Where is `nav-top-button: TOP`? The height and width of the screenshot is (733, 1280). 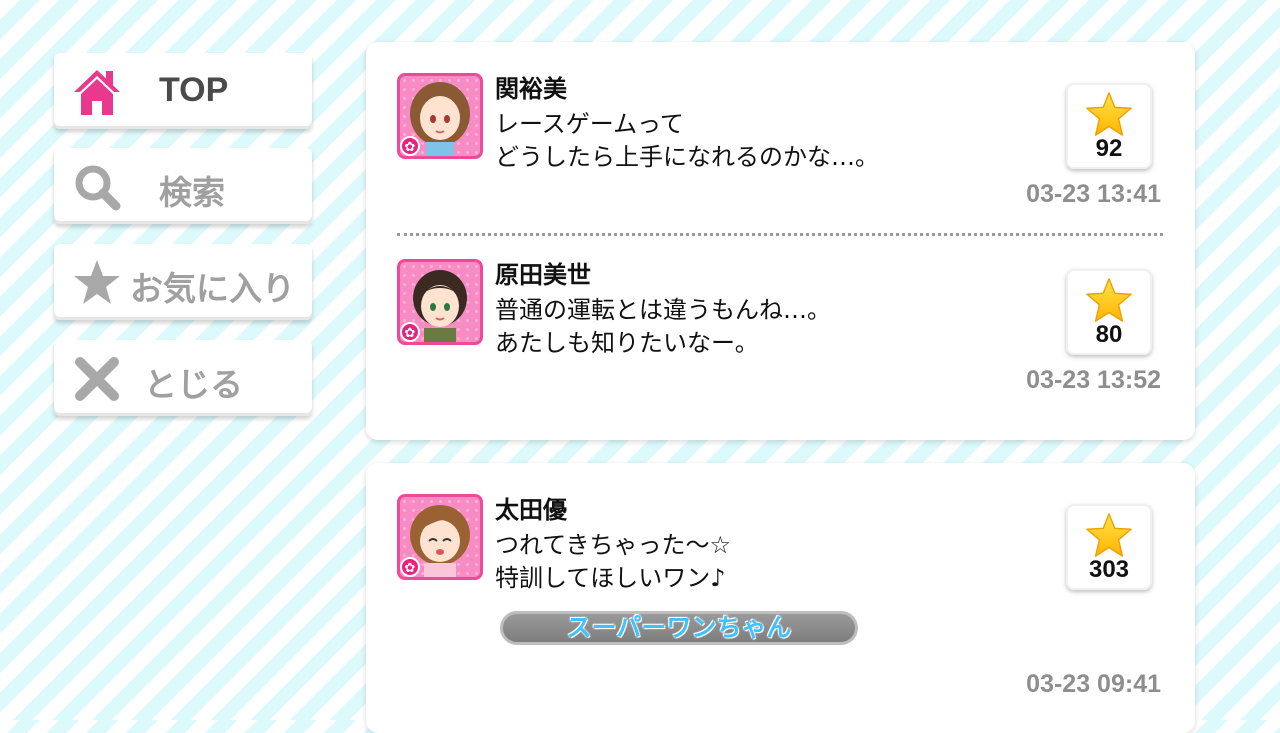
nav-top-button: TOP is located at coordinates (183, 91).